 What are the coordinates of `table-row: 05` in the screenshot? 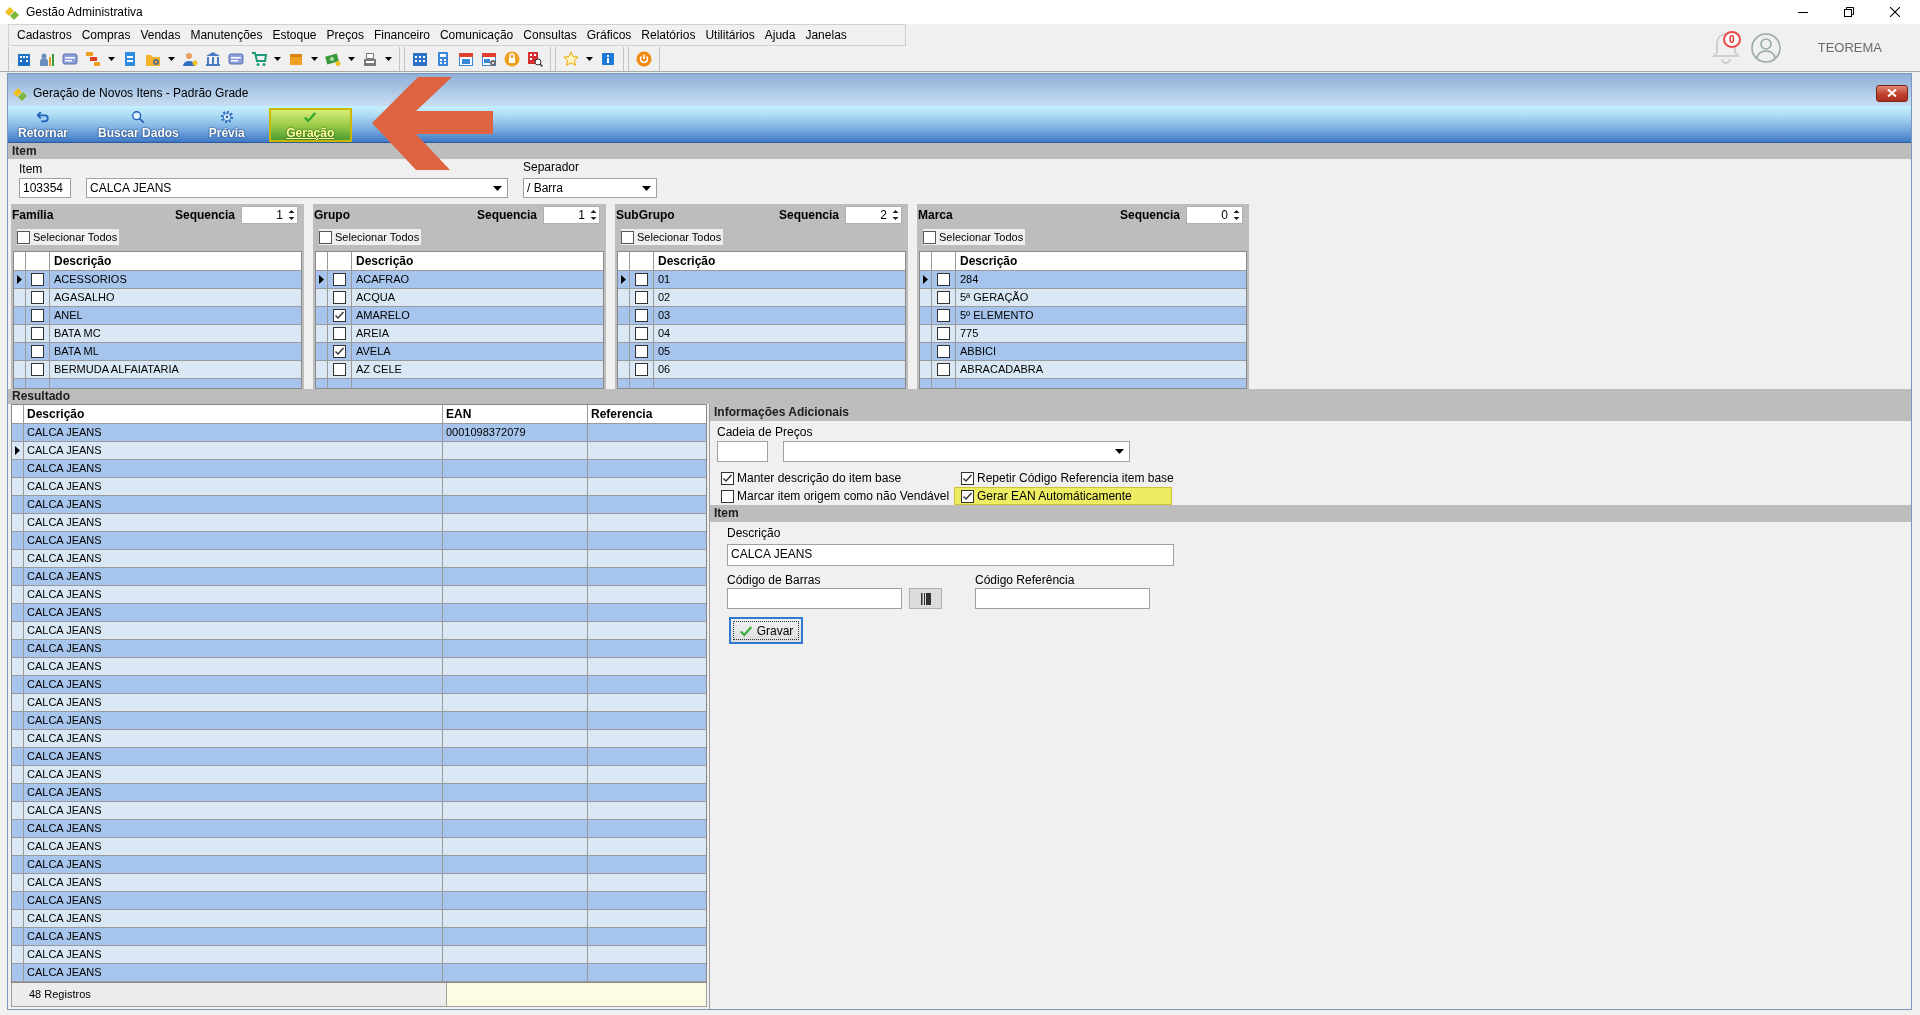 It's located at (761, 352).